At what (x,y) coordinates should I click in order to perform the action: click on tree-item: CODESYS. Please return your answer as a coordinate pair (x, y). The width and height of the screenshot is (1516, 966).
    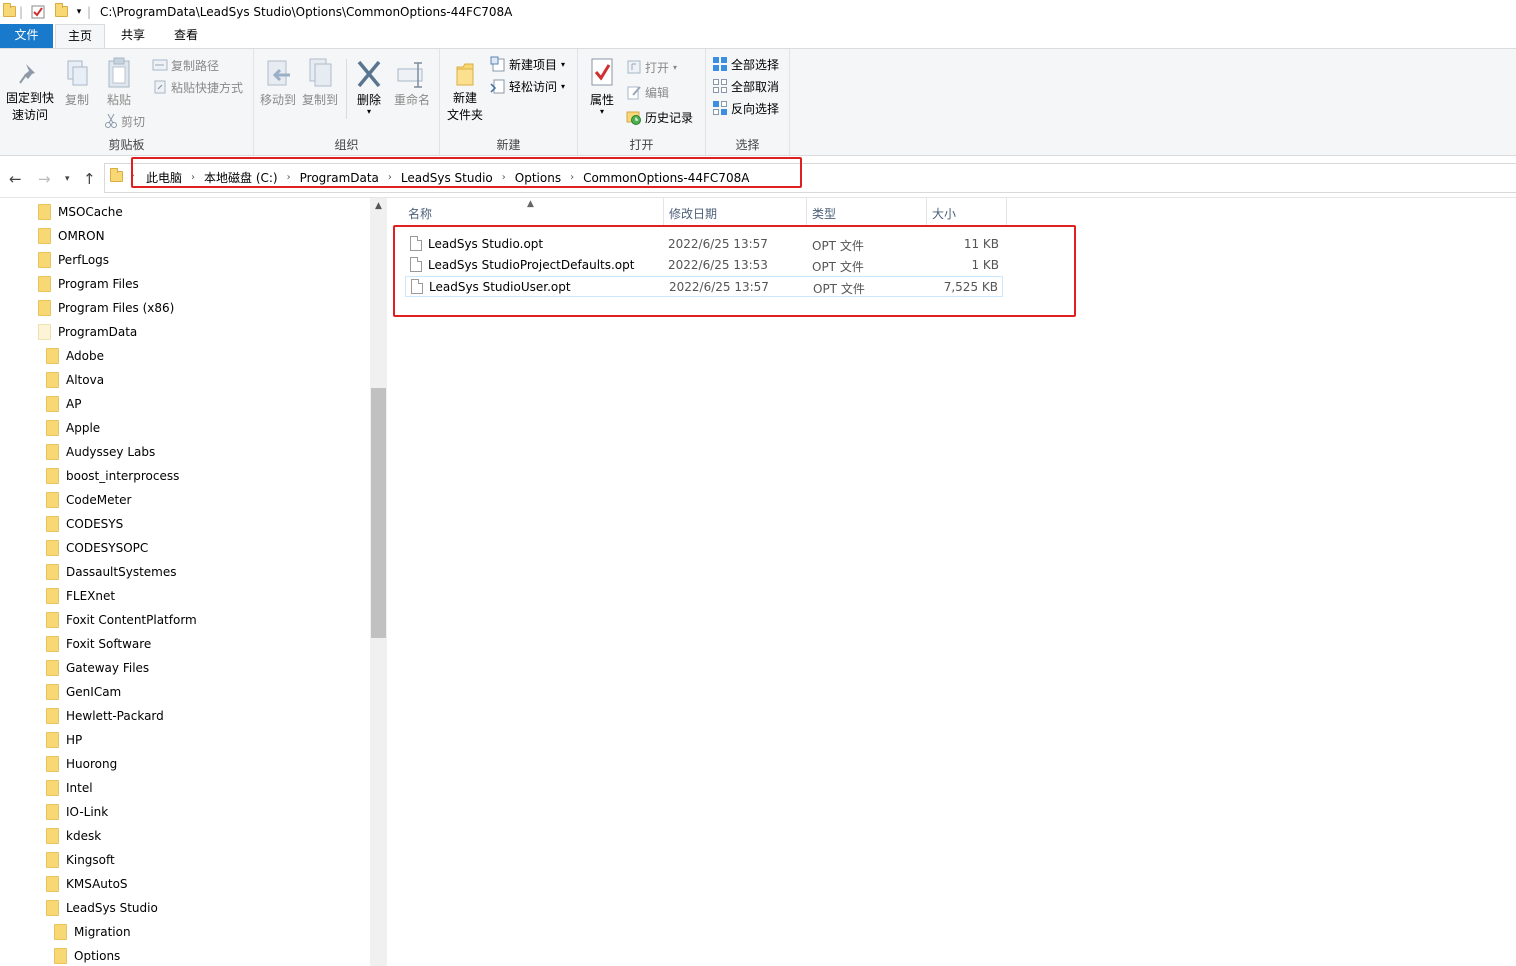
    Looking at the image, I should click on (84, 524).